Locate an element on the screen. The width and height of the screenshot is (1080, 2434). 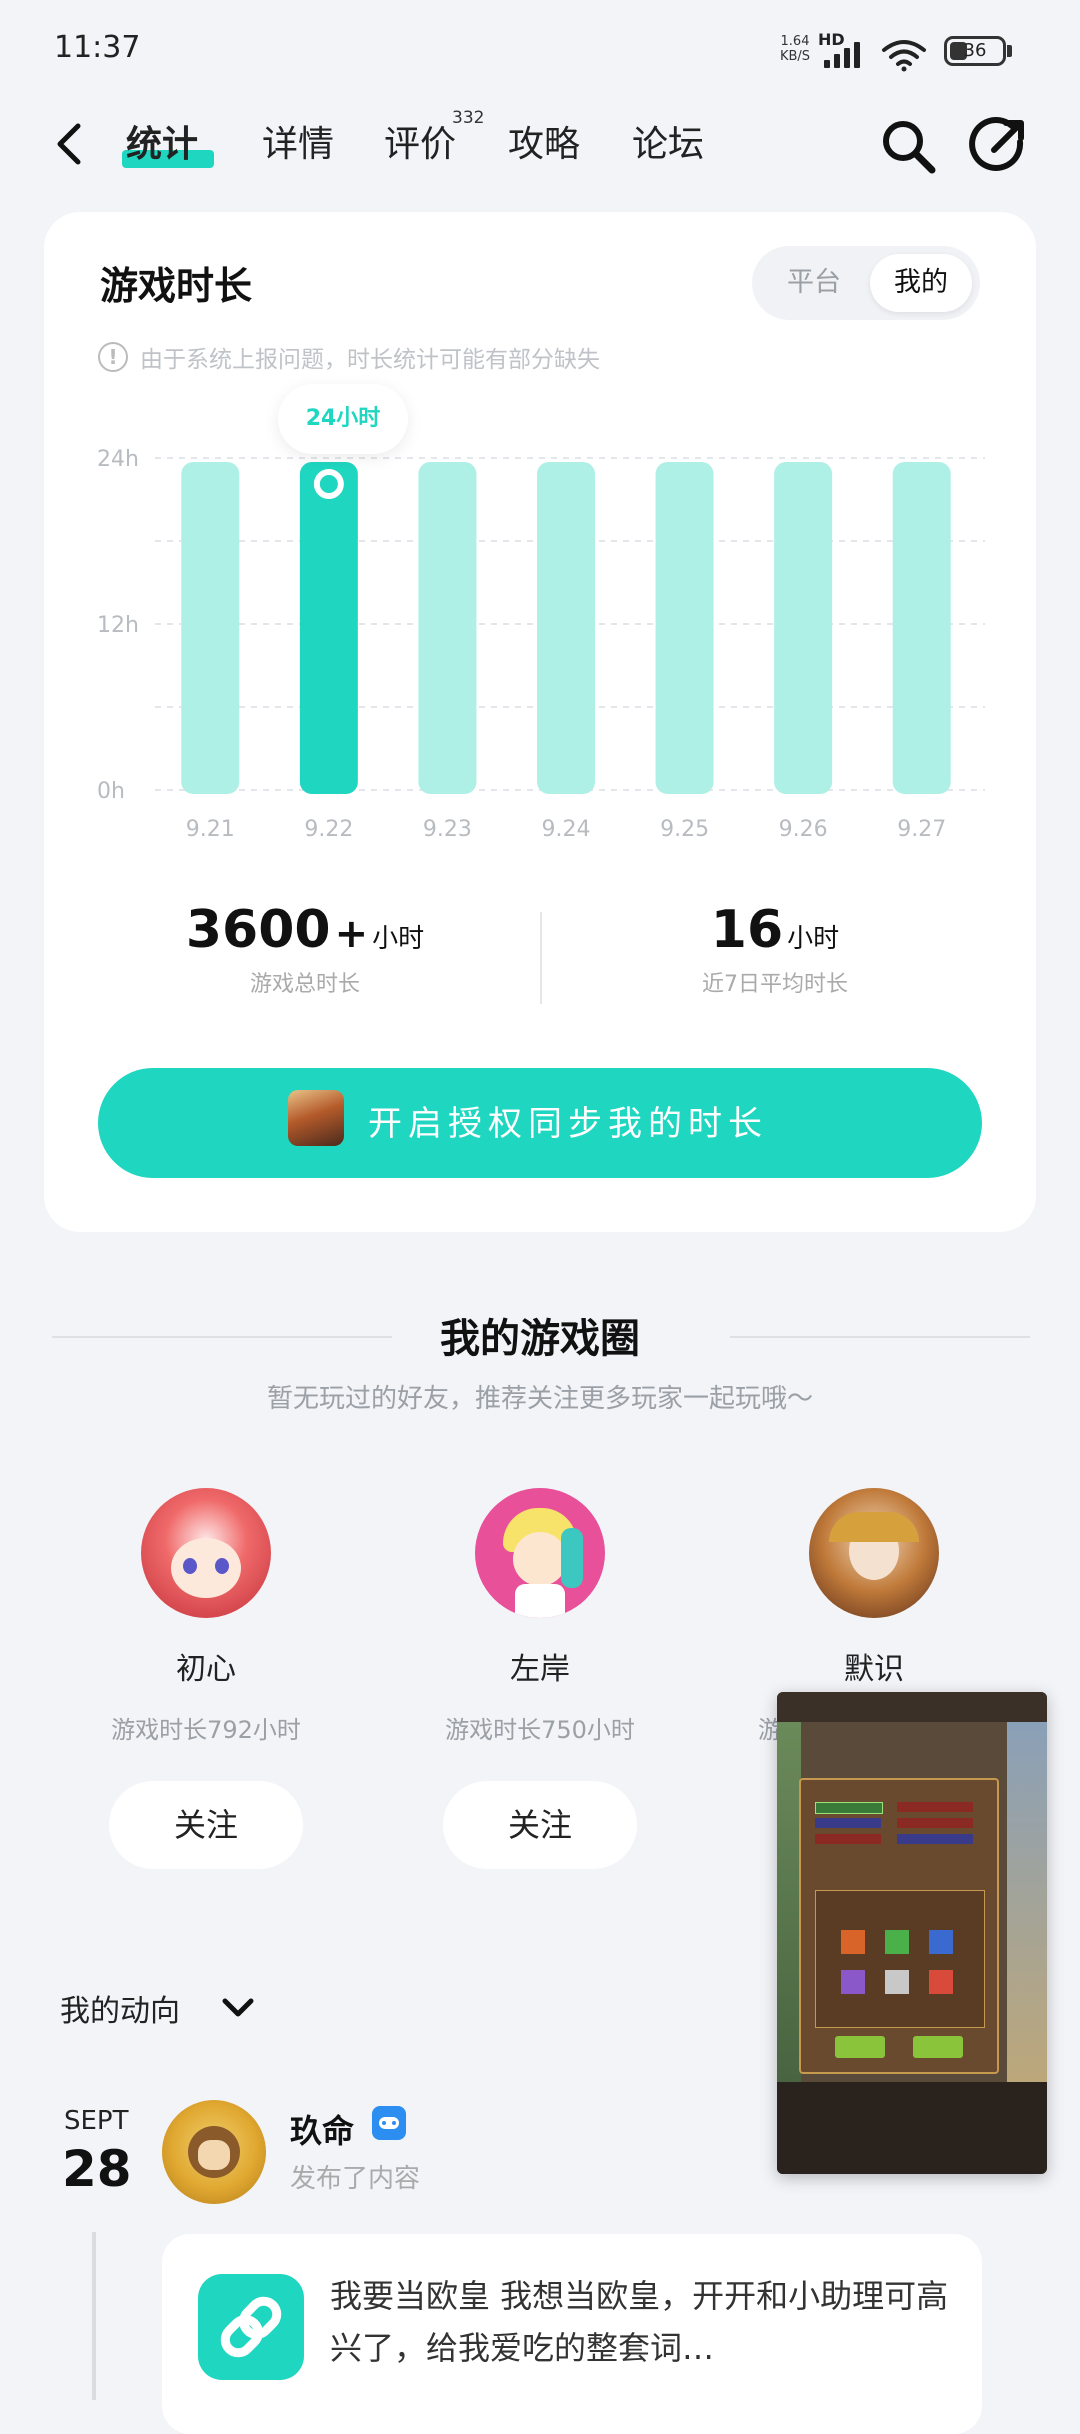
scope-toggle: 平台 我的 is located at coordinates (866, 283).